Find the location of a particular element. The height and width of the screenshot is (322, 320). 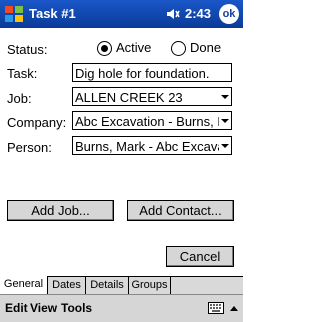

cancel-button: Cancel is located at coordinates (200, 256).